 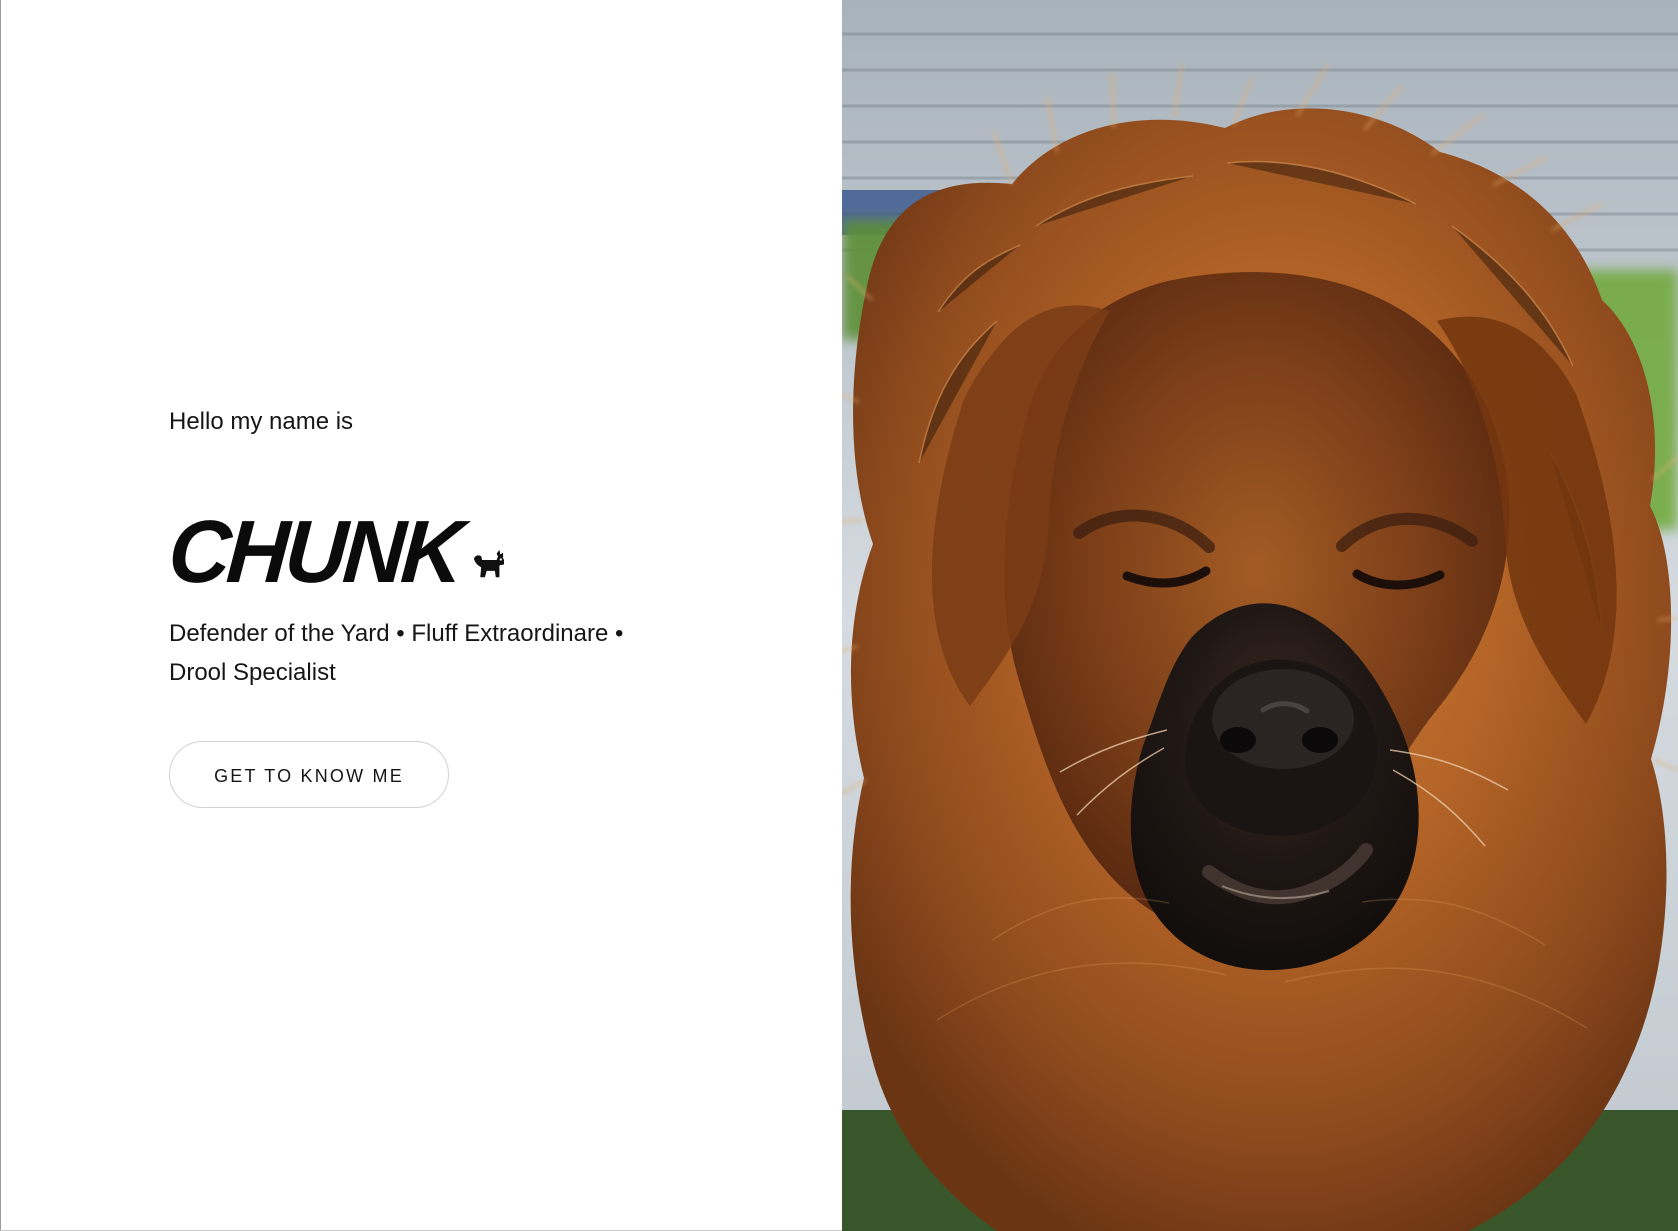 I want to click on dog-icon, so click(x=488, y=563).